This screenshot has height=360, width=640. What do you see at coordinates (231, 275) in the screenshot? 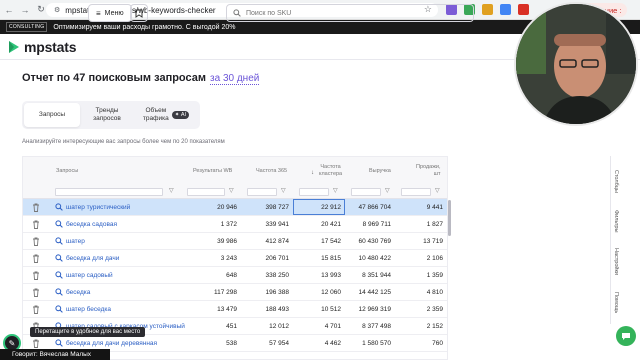
I see `cell-results: 648` at bounding box center [231, 275].